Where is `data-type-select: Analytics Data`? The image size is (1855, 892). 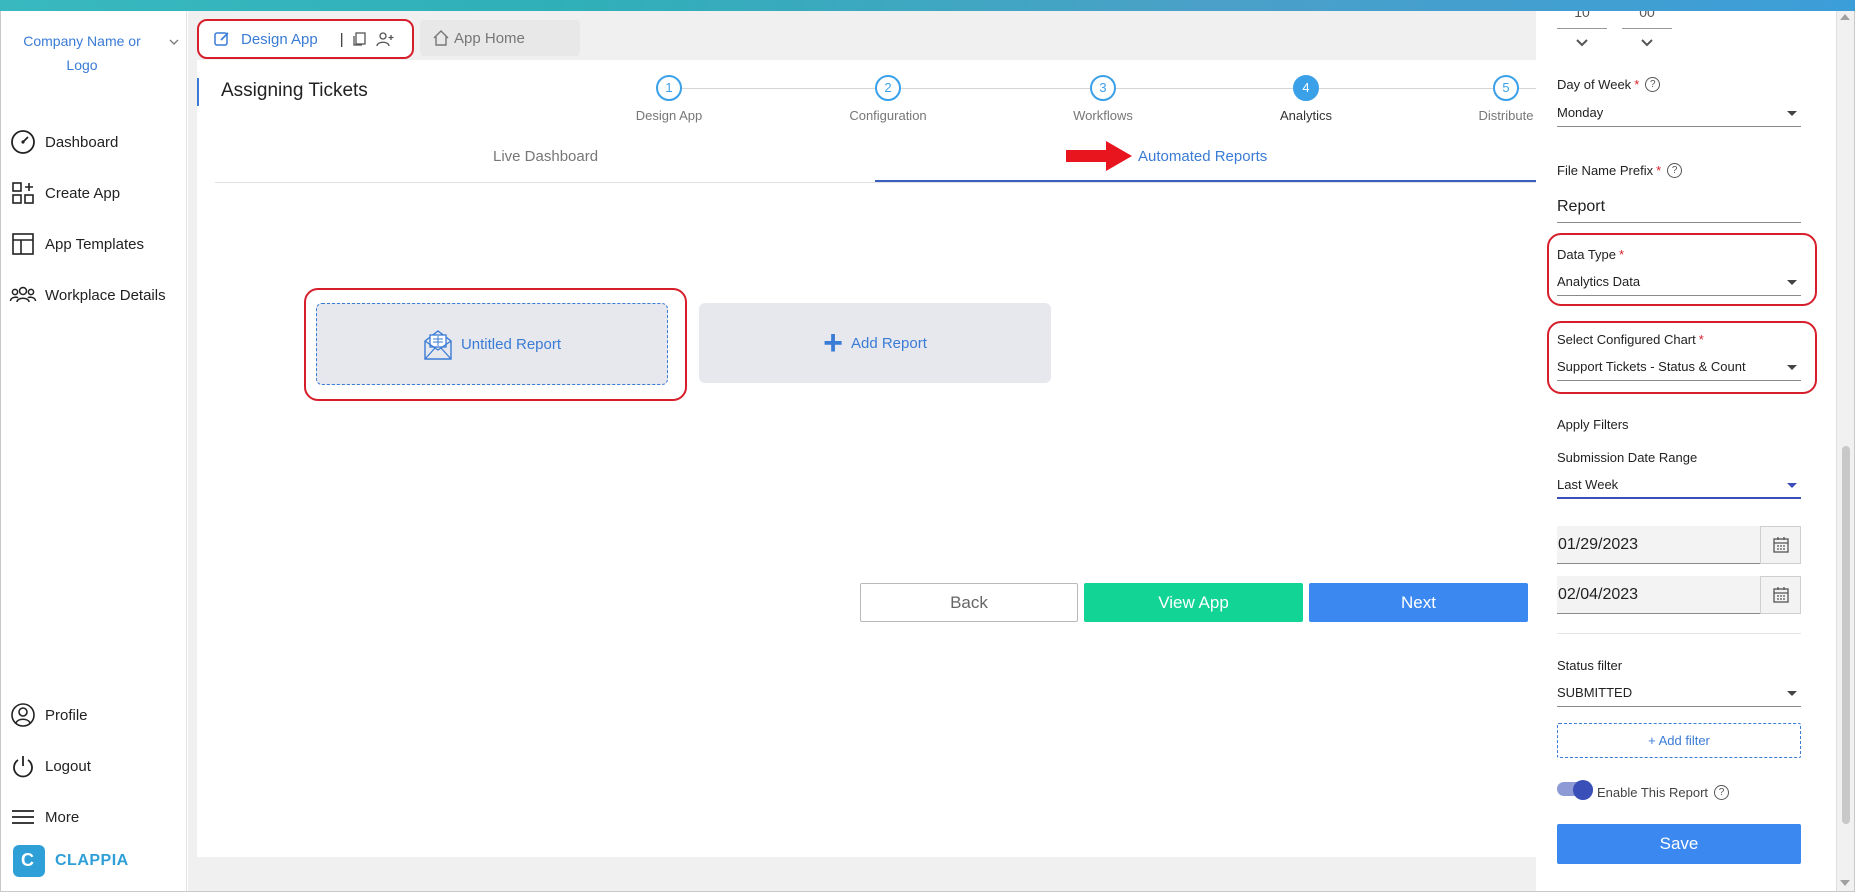
data-type-select: Analytics Data is located at coordinates (1679, 283).